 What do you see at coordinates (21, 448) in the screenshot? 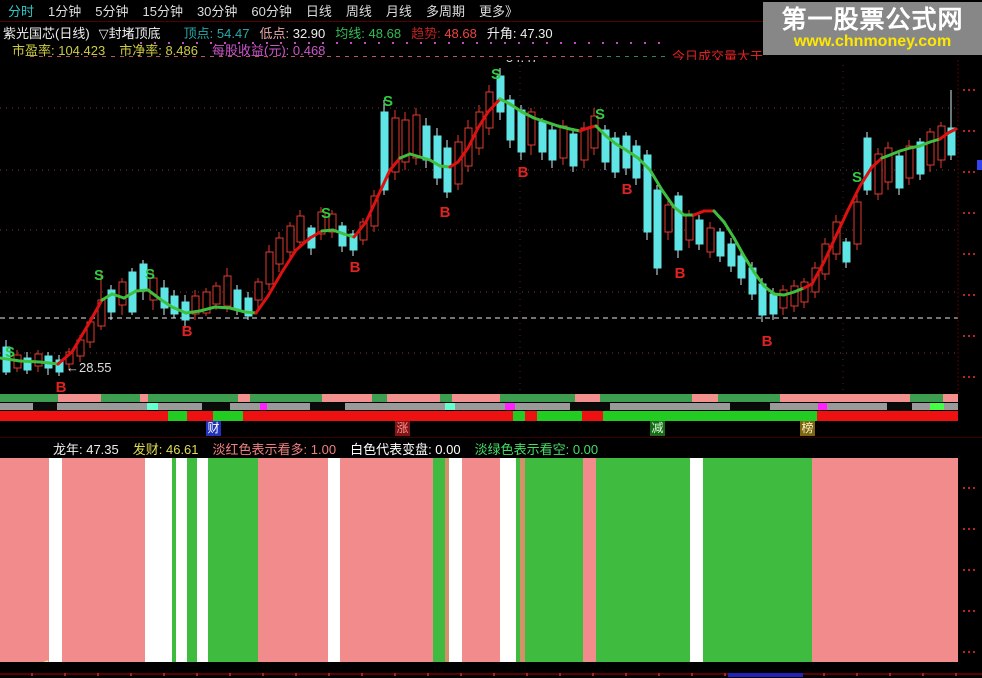
I see `bottom-indicator-selector: ▽多空` at bounding box center [21, 448].